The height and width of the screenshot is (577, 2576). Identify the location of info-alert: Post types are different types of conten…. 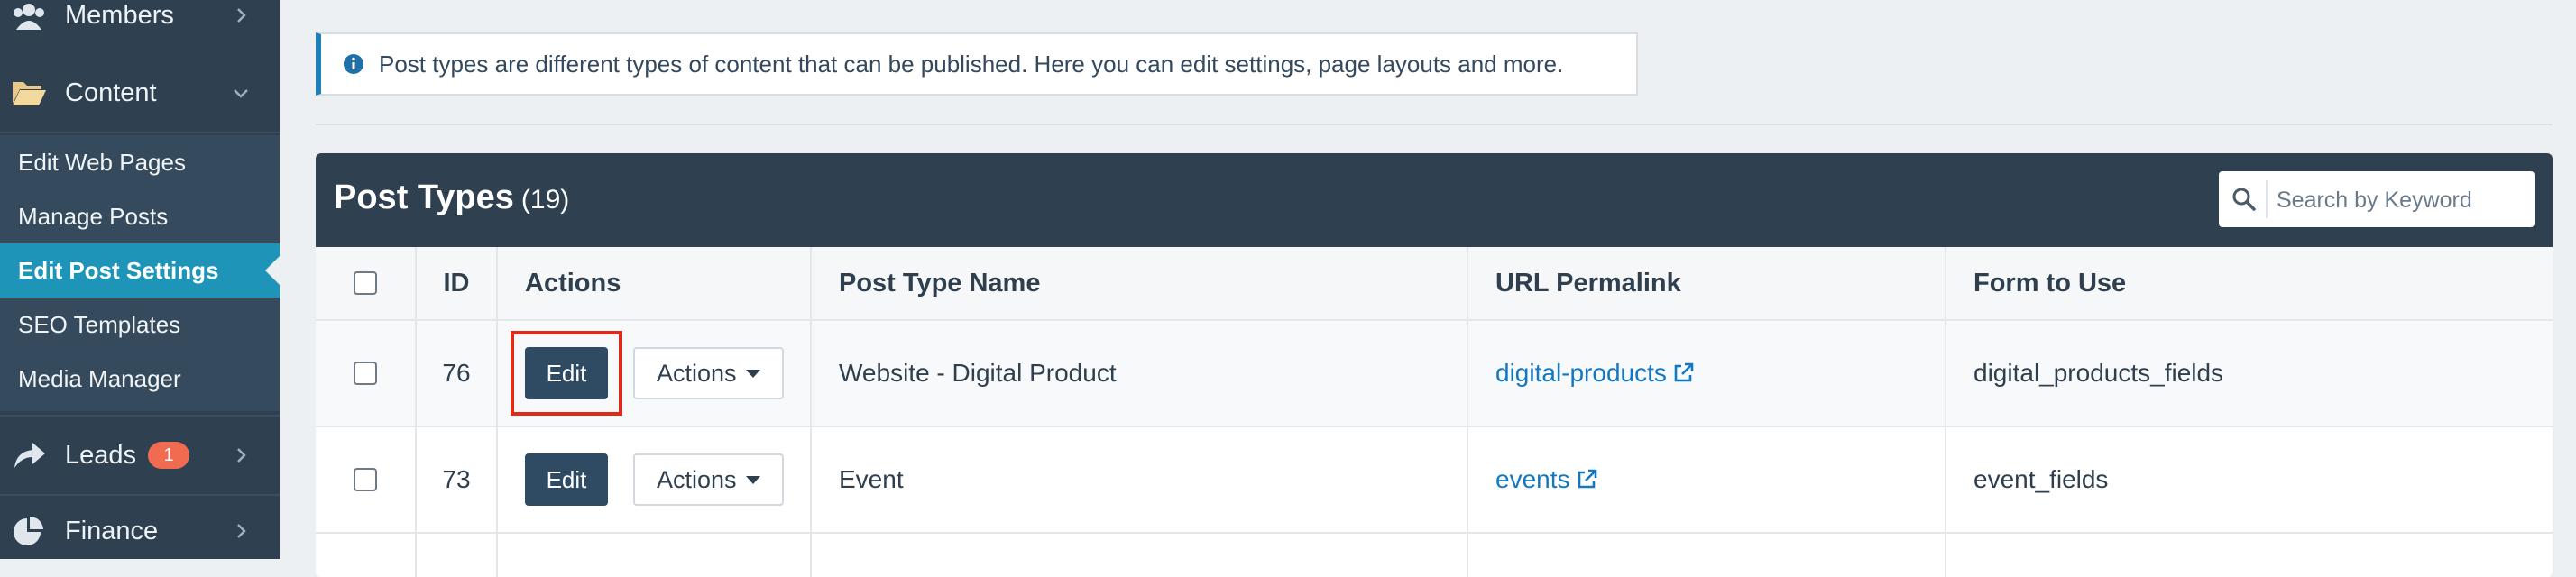
(977, 64).